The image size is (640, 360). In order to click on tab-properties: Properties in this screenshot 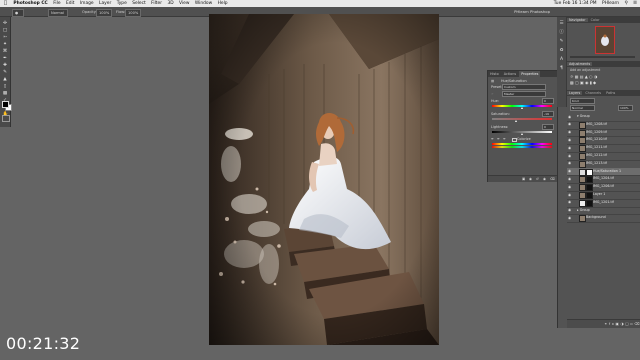, I will do `click(530, 74)`.